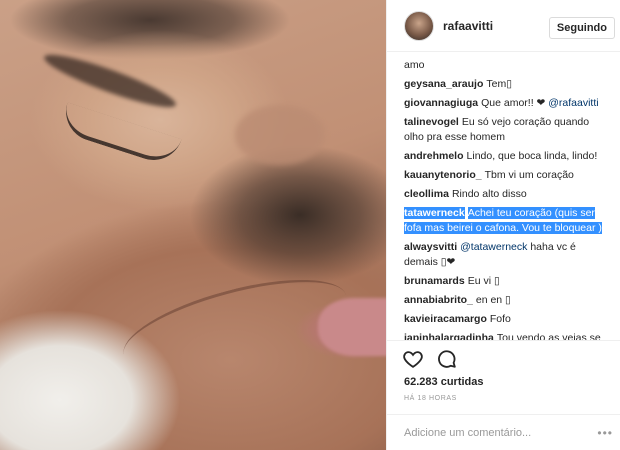 The width and height of the screenshot is (620, 450). What do you see at coordinates (573, 103) in the screenshot?
I see `comment-mention: @rafaavitti` at bounding box center [573, 103].